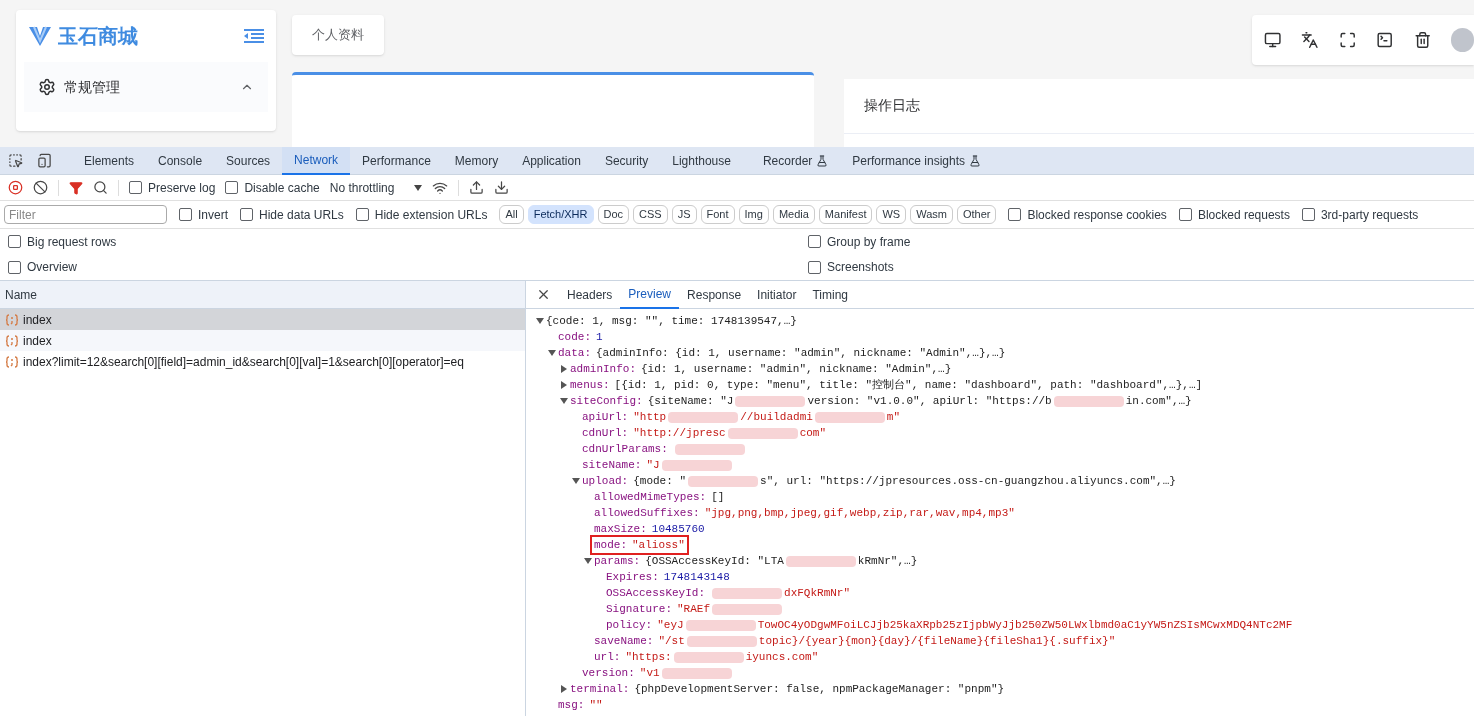  I want to click on dropdown-caret-icon, so click(418, 187).